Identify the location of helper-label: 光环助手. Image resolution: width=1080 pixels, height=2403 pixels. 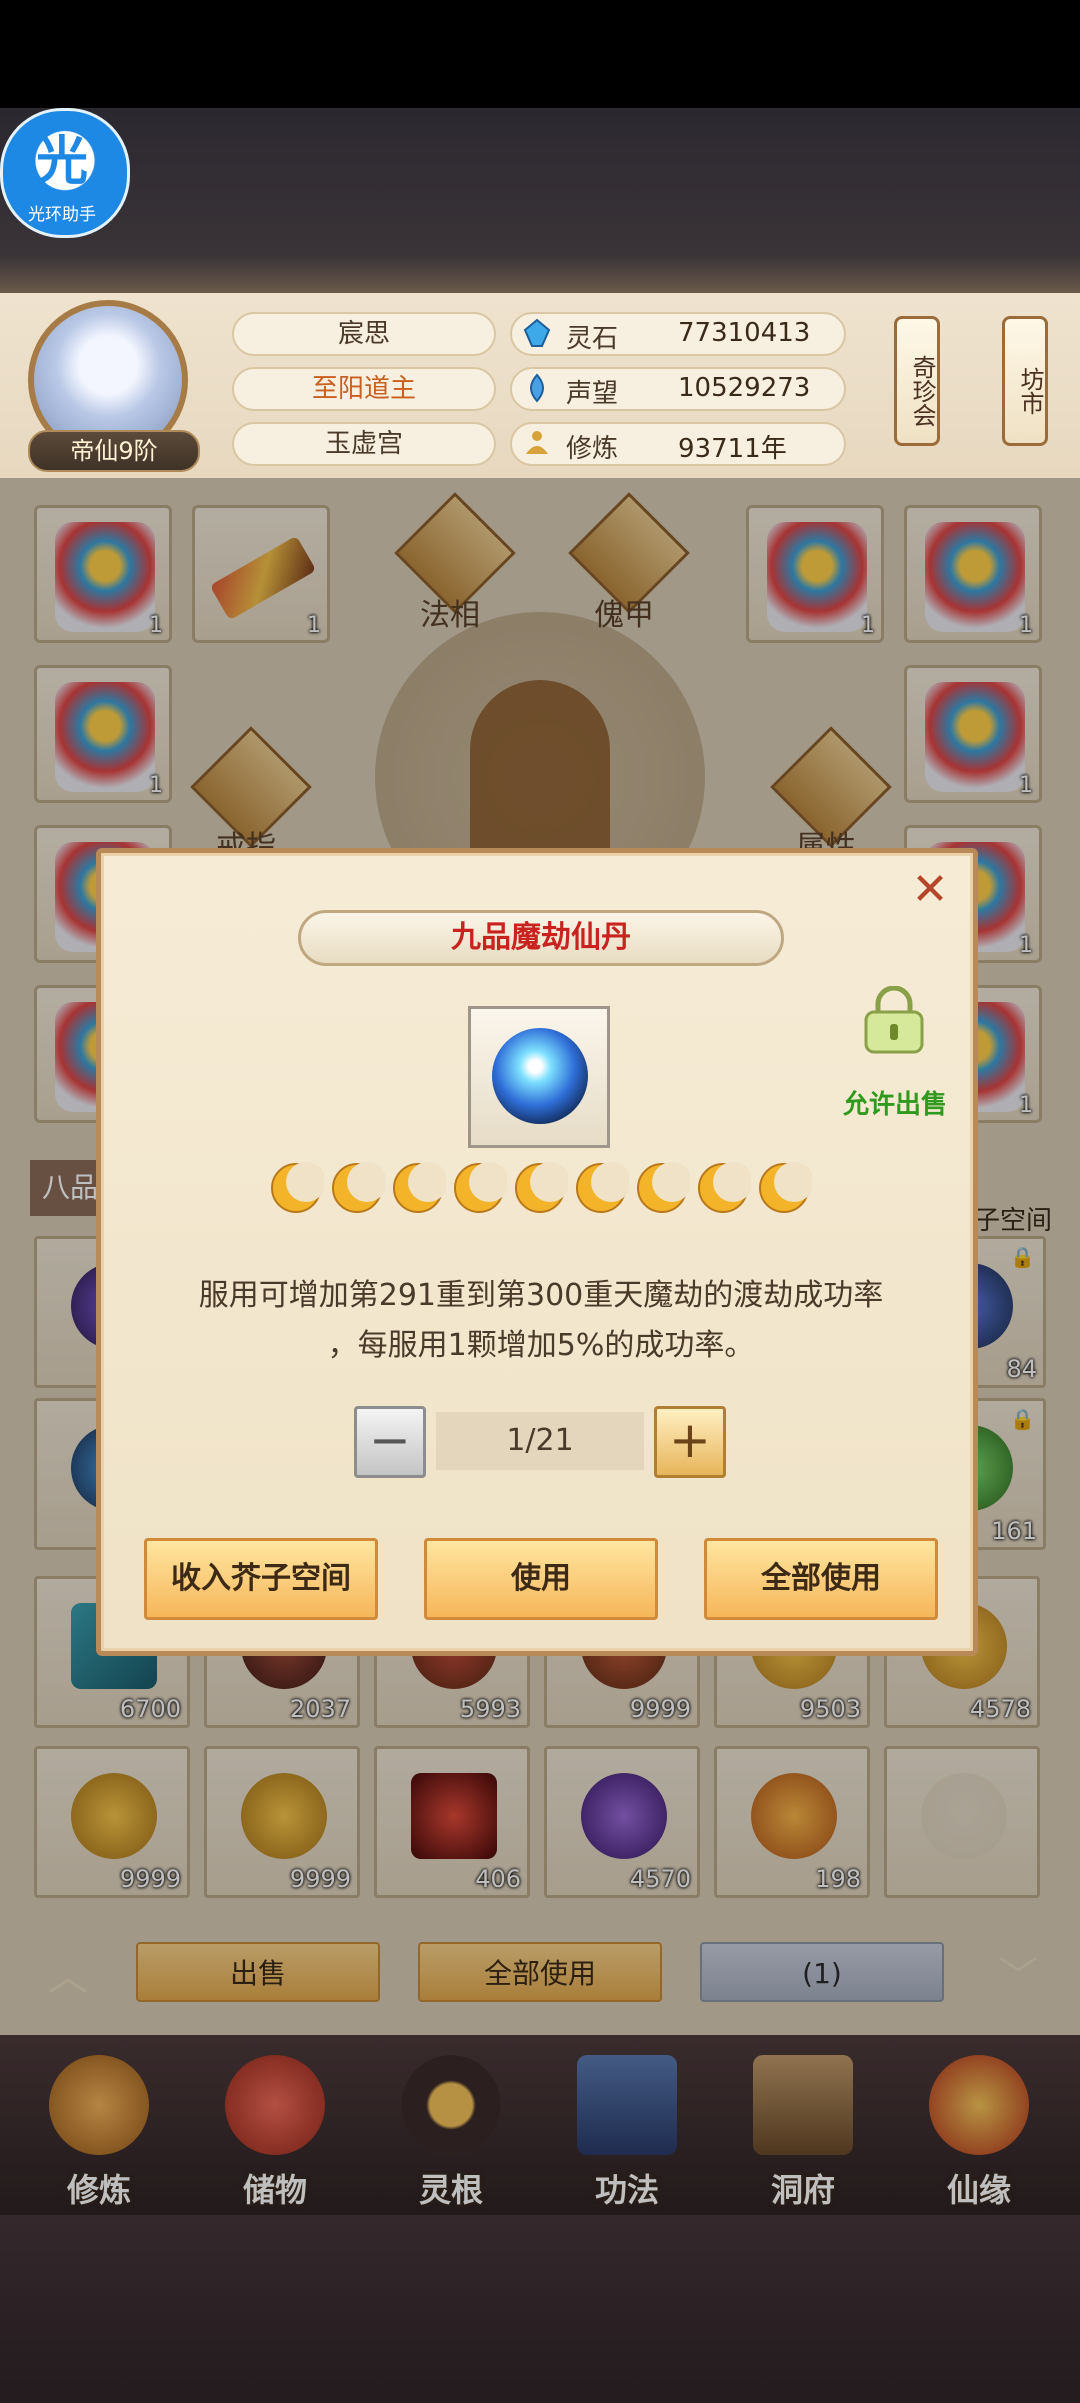
(62, 215).